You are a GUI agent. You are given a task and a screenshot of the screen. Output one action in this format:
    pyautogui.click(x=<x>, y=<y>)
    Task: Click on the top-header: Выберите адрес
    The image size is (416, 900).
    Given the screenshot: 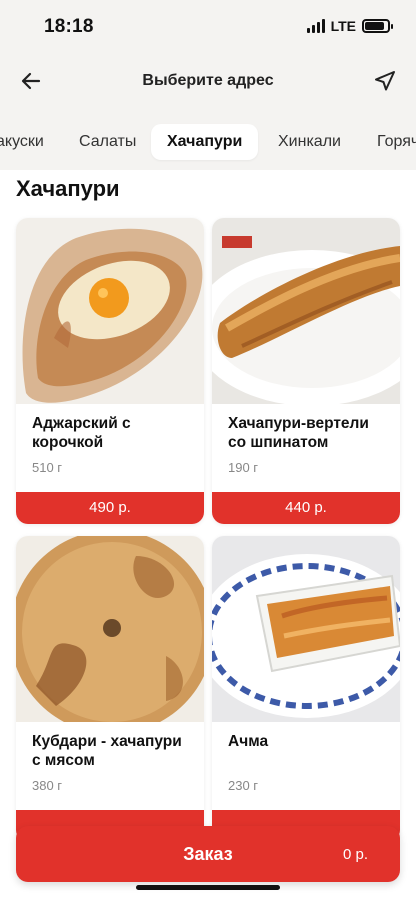 What is the action you would take?
    pyautogui.click(x=208, y=82)
    